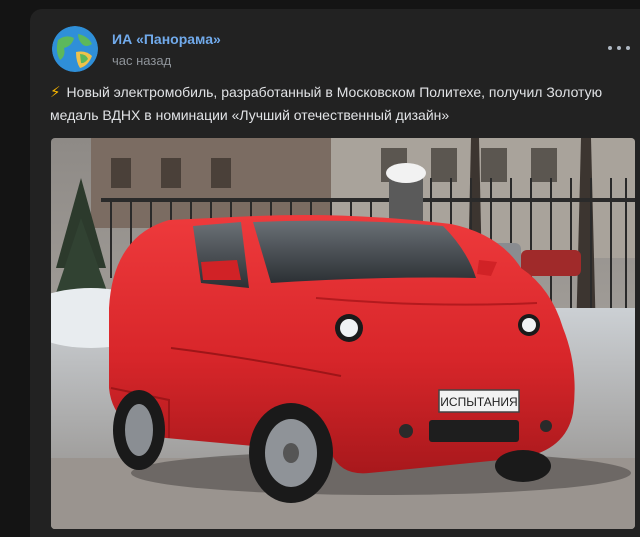  Describe the element at coordinates (478, 402) in the screenshot. I see `license-plate-text: ИСПЫТАНИЯ` at that location.